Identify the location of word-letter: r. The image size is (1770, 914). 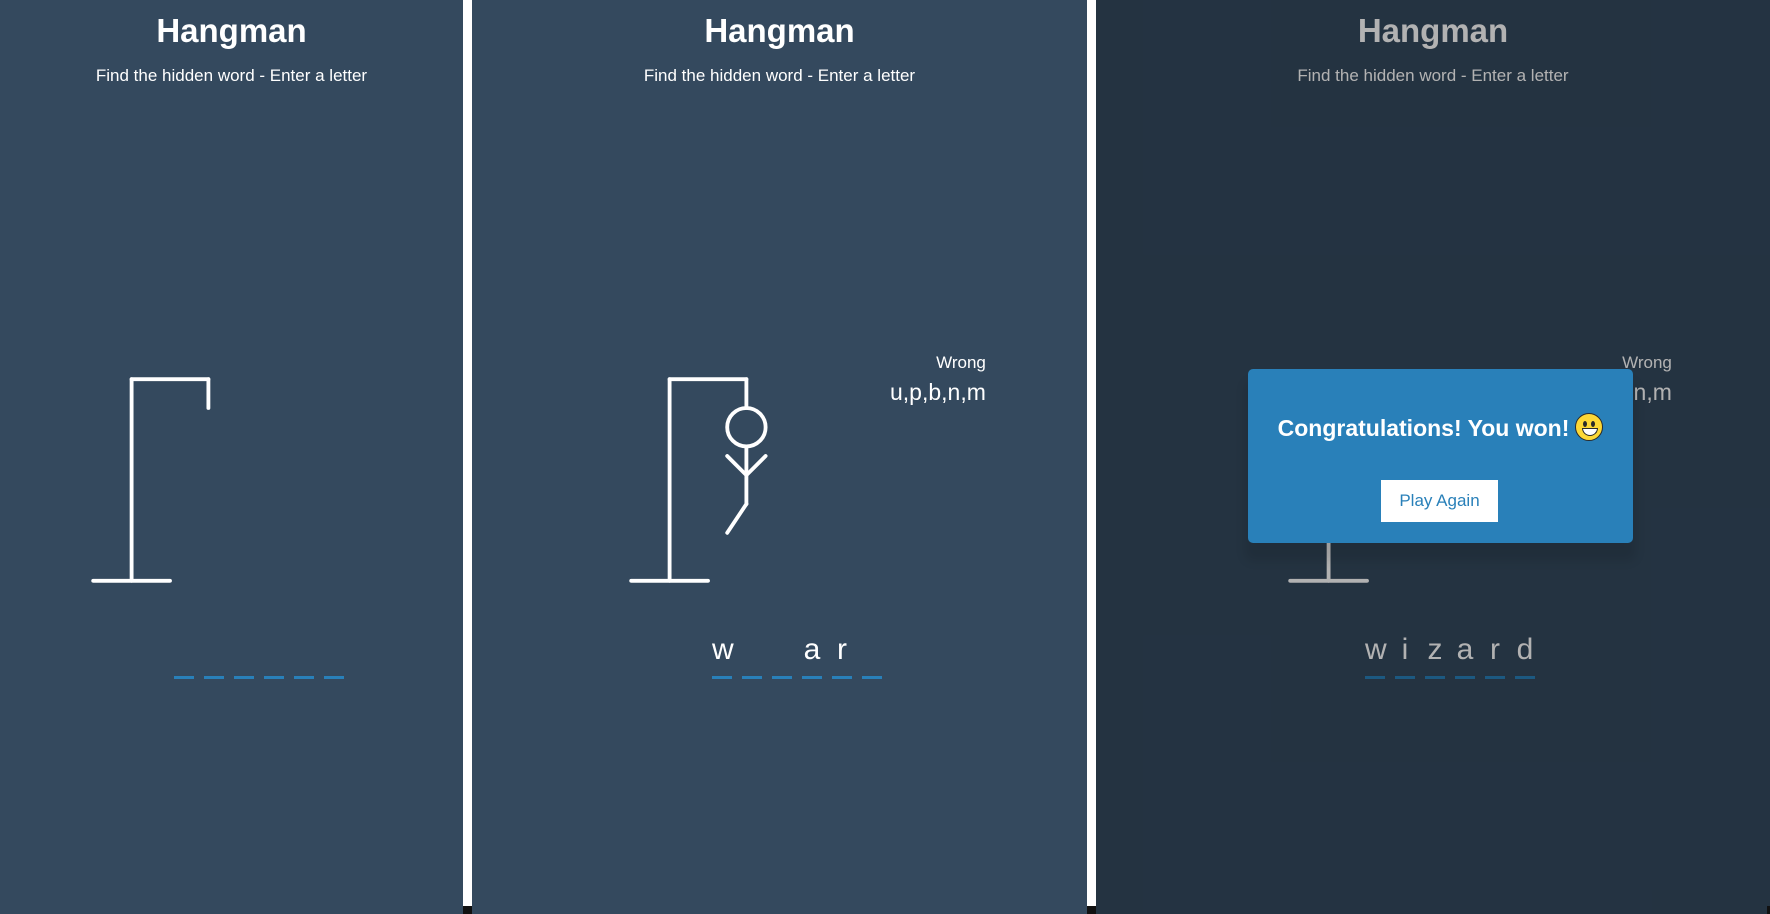
(842, 653).